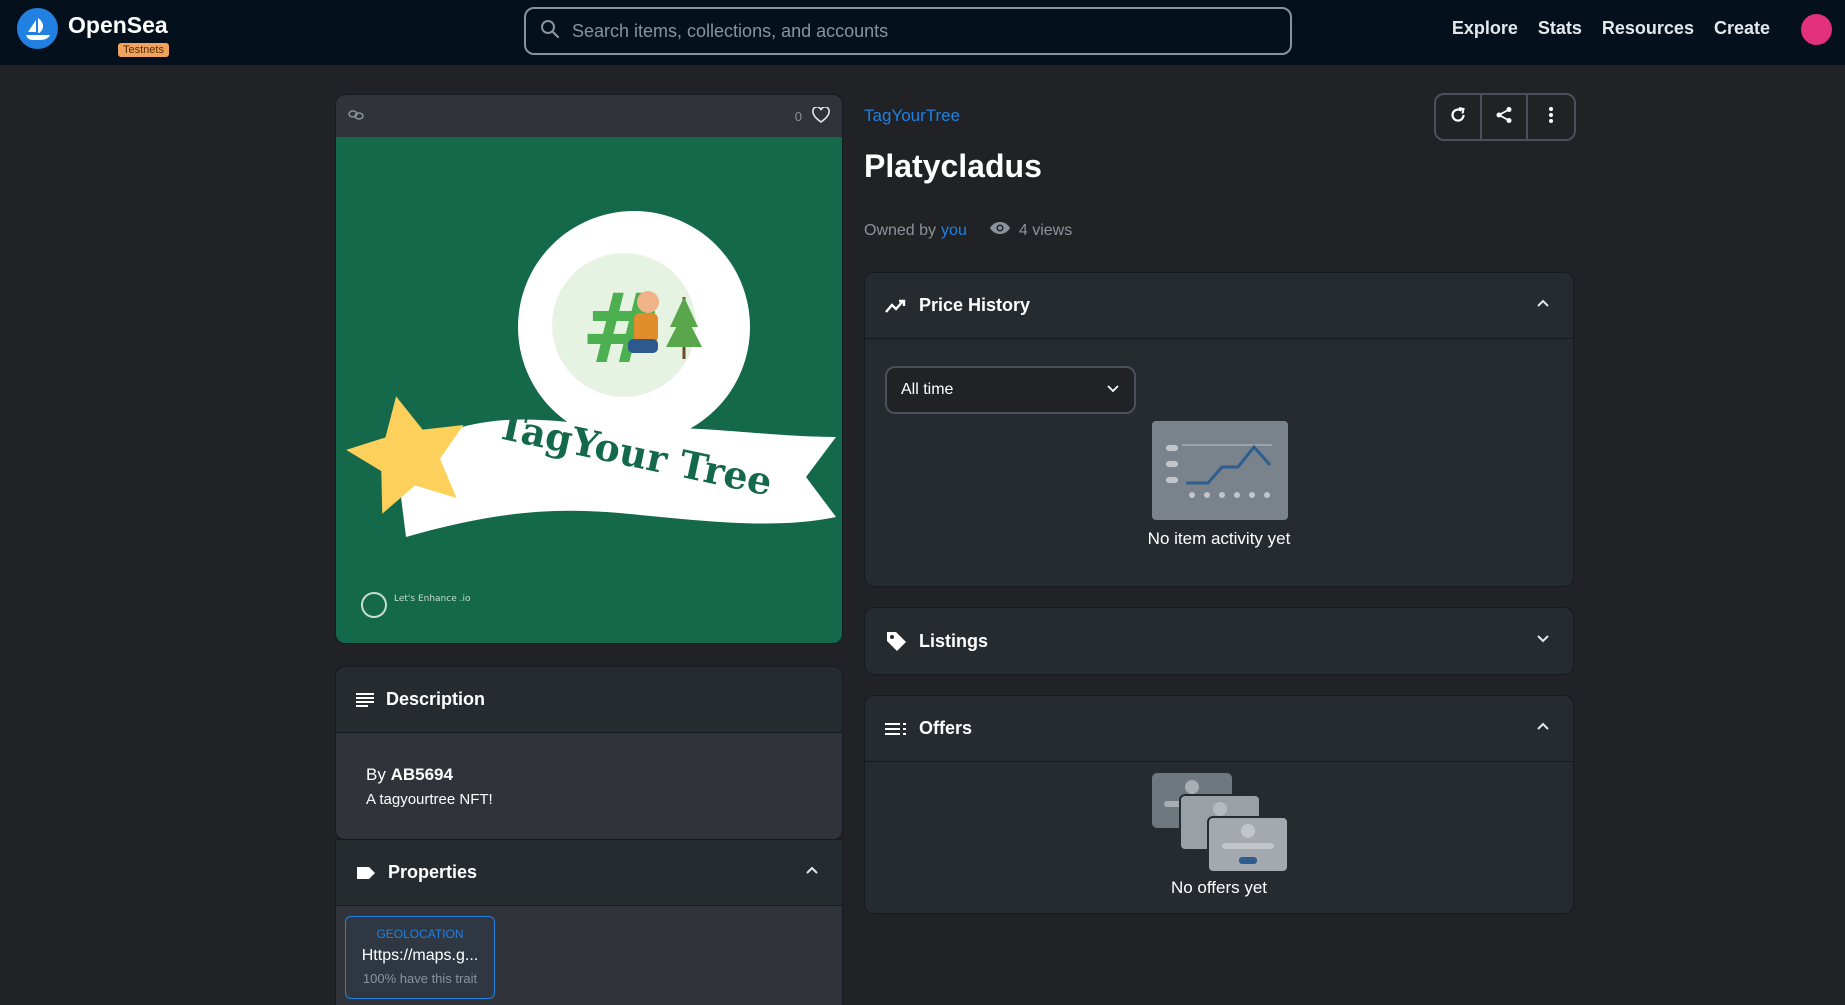  I want to click on nav-stats: Stats, so click(1560, 28).